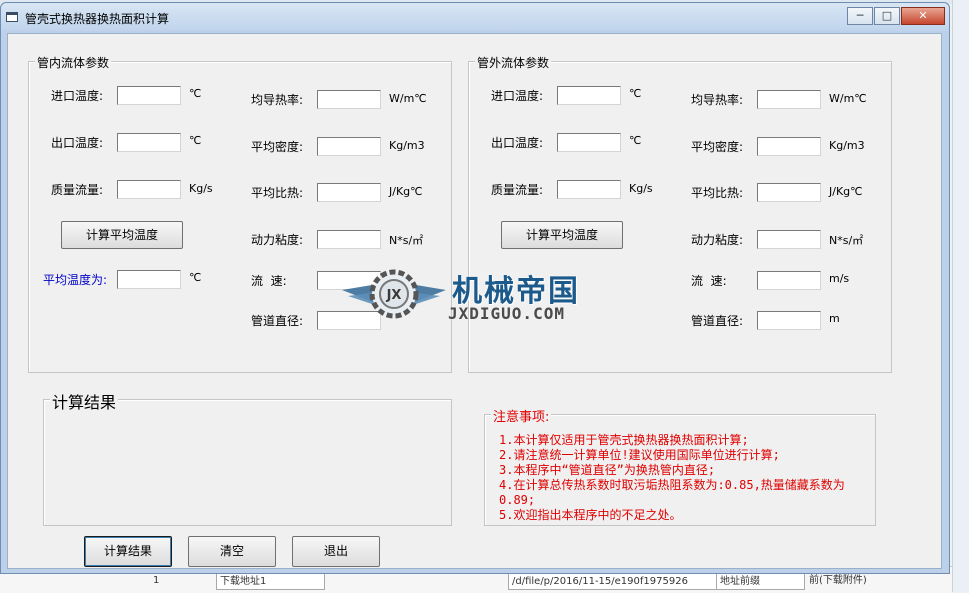 Image resolution: width=969 pixels, height=593 pixels. I want to click on outer-mass-flow-unit: Kg/s, so click(641, 188).